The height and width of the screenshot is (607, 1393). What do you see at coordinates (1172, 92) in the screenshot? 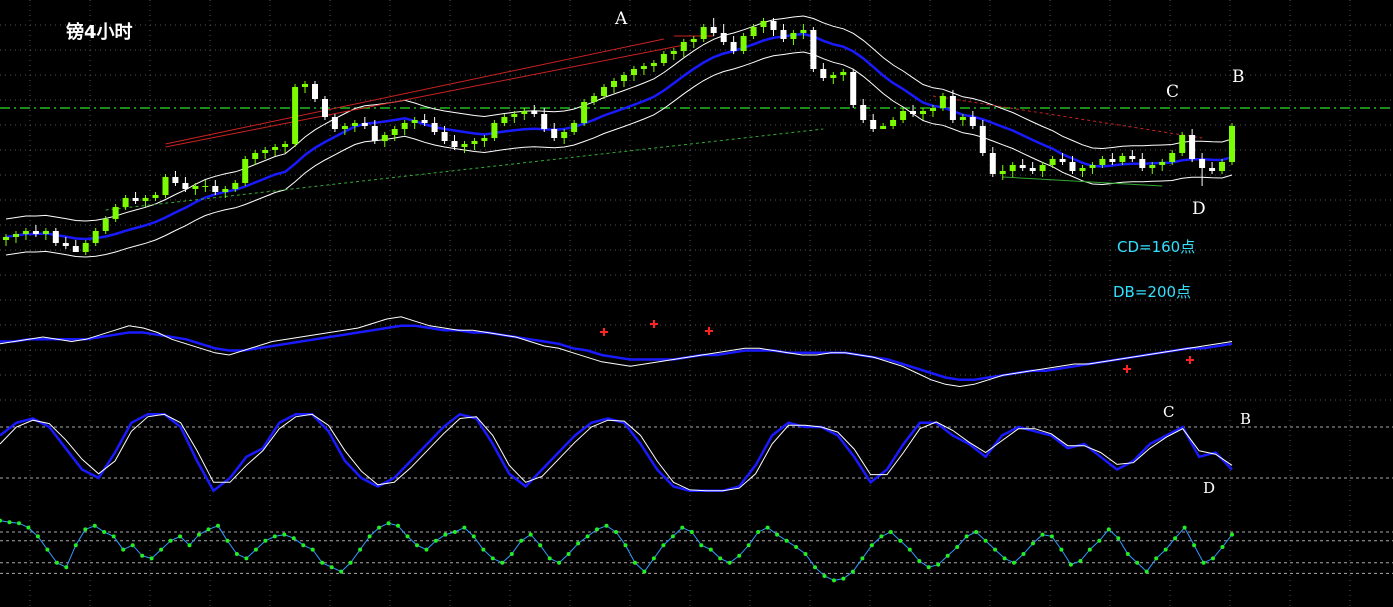
I see `label-c: C` at bounding box center [1172, 92].